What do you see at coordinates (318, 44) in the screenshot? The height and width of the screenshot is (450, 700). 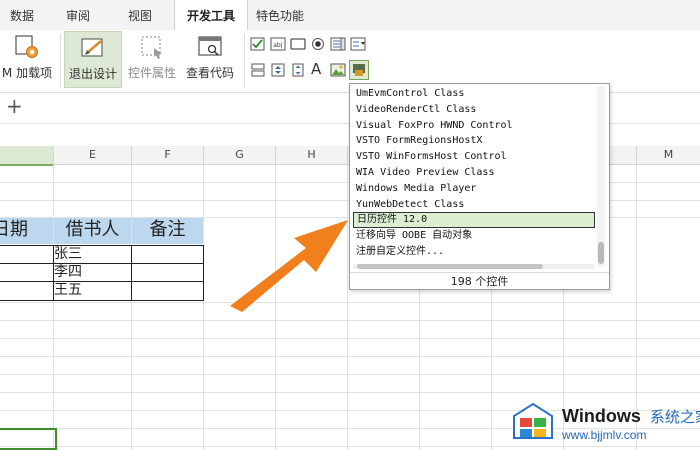 I see `option-button-icon` at bounding box center [318, 44].